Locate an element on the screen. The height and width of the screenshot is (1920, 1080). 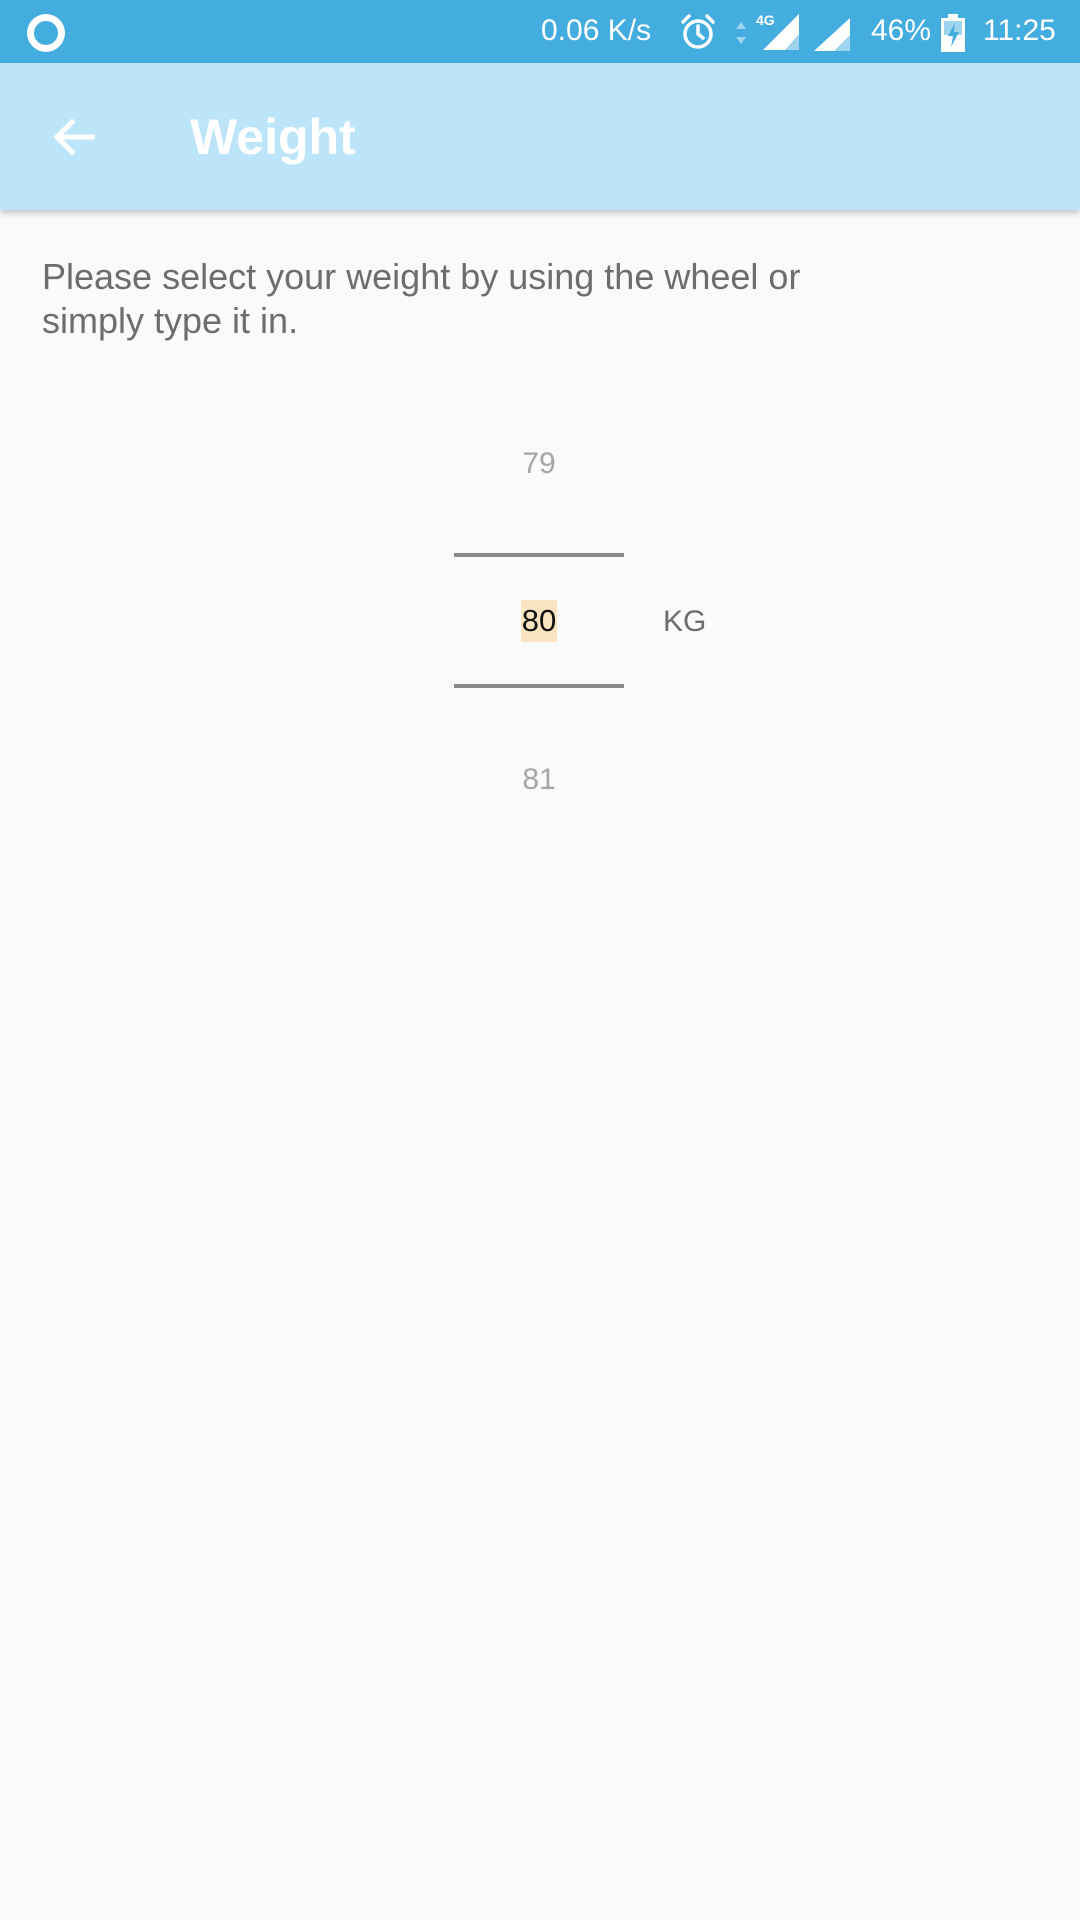
battery-charging-icon is located at coordinates (953, 33).